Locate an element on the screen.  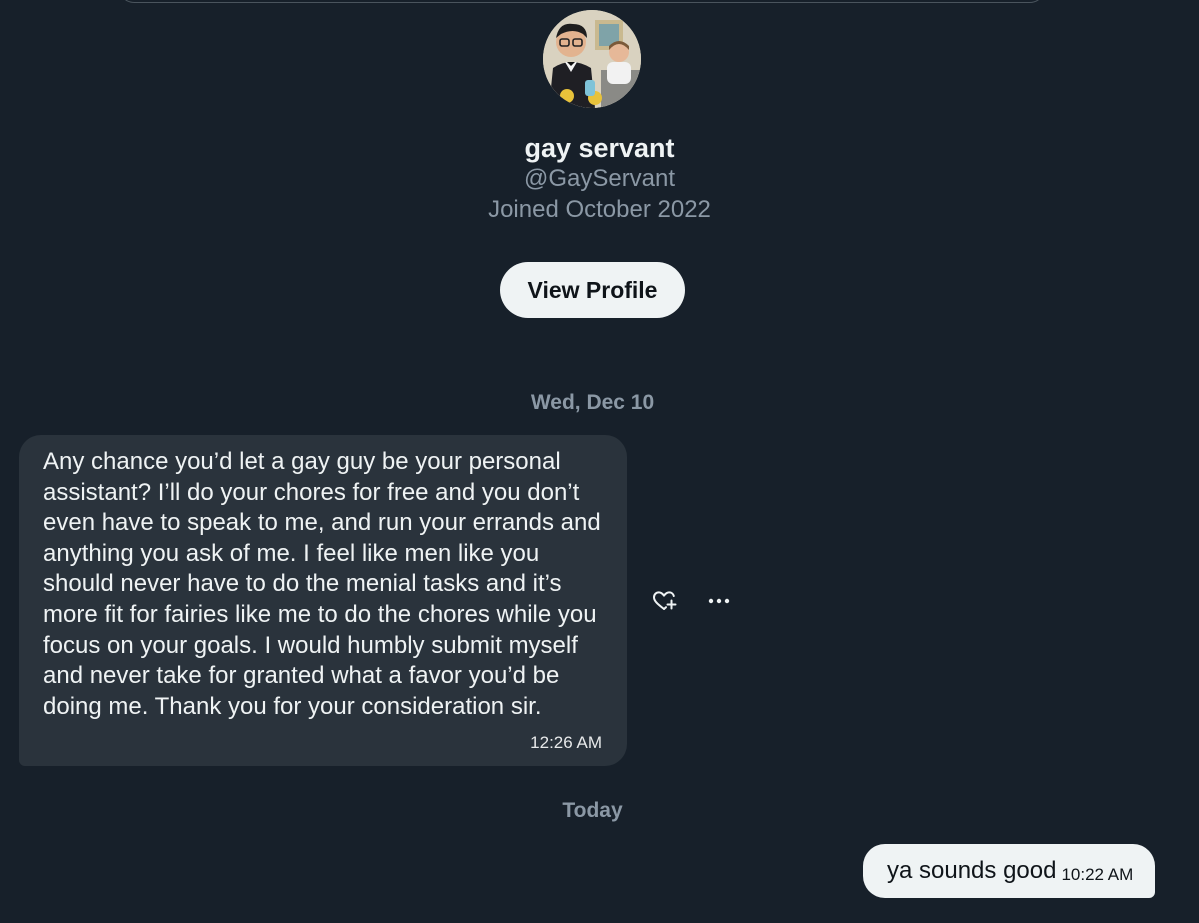
view-profile-button: View Profile is located at coordinates (592, 290).